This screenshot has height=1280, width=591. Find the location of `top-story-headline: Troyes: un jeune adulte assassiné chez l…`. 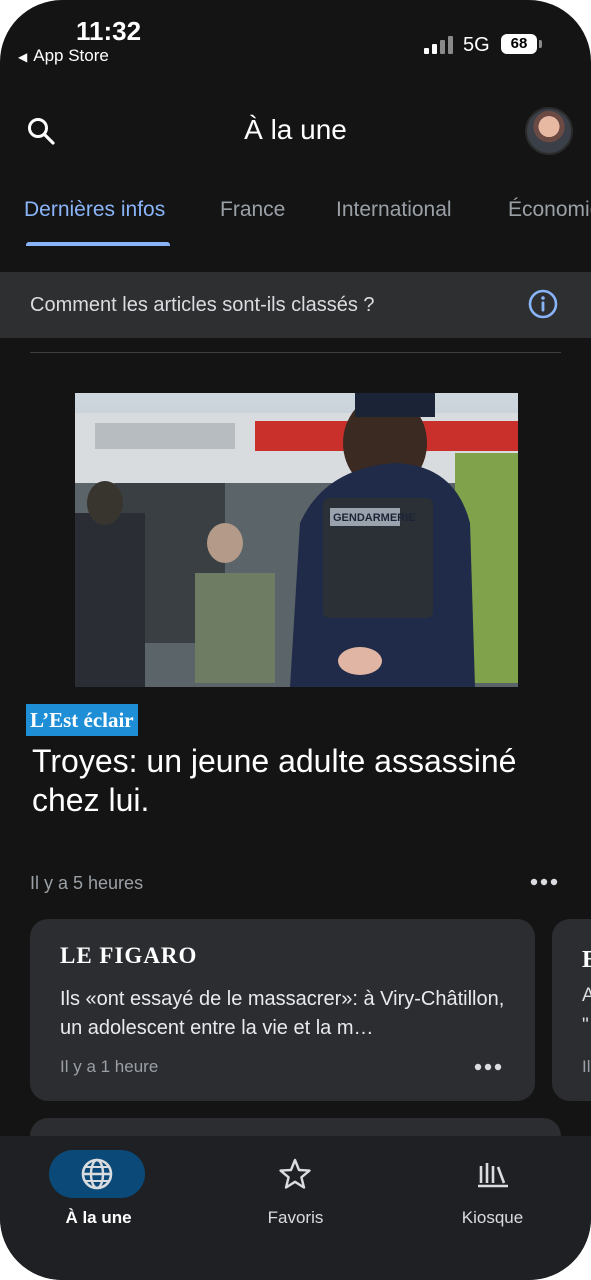

top-story-headline: Troyes: un jeune adulte assassiné chez l… is located at coordinates (282, 781).